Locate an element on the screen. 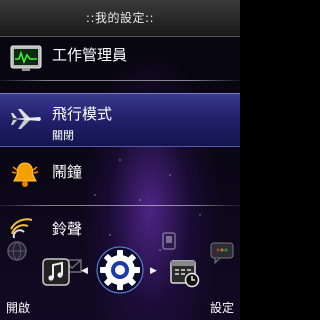 The height and width of the screenshot is (320, 320). flight-mode-status: 關閉 is located at coordinates (63, 135).